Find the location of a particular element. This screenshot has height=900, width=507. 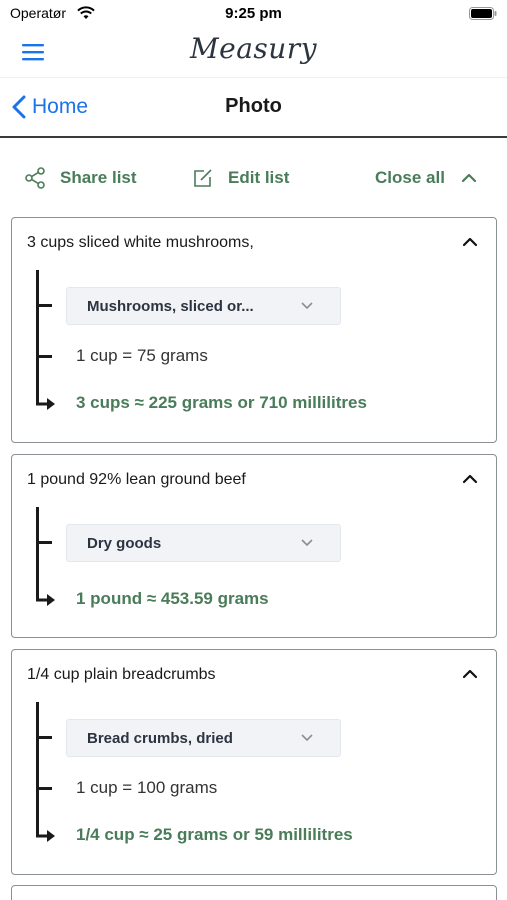

close-all-label: Close all is located at coordinates (410, 177).